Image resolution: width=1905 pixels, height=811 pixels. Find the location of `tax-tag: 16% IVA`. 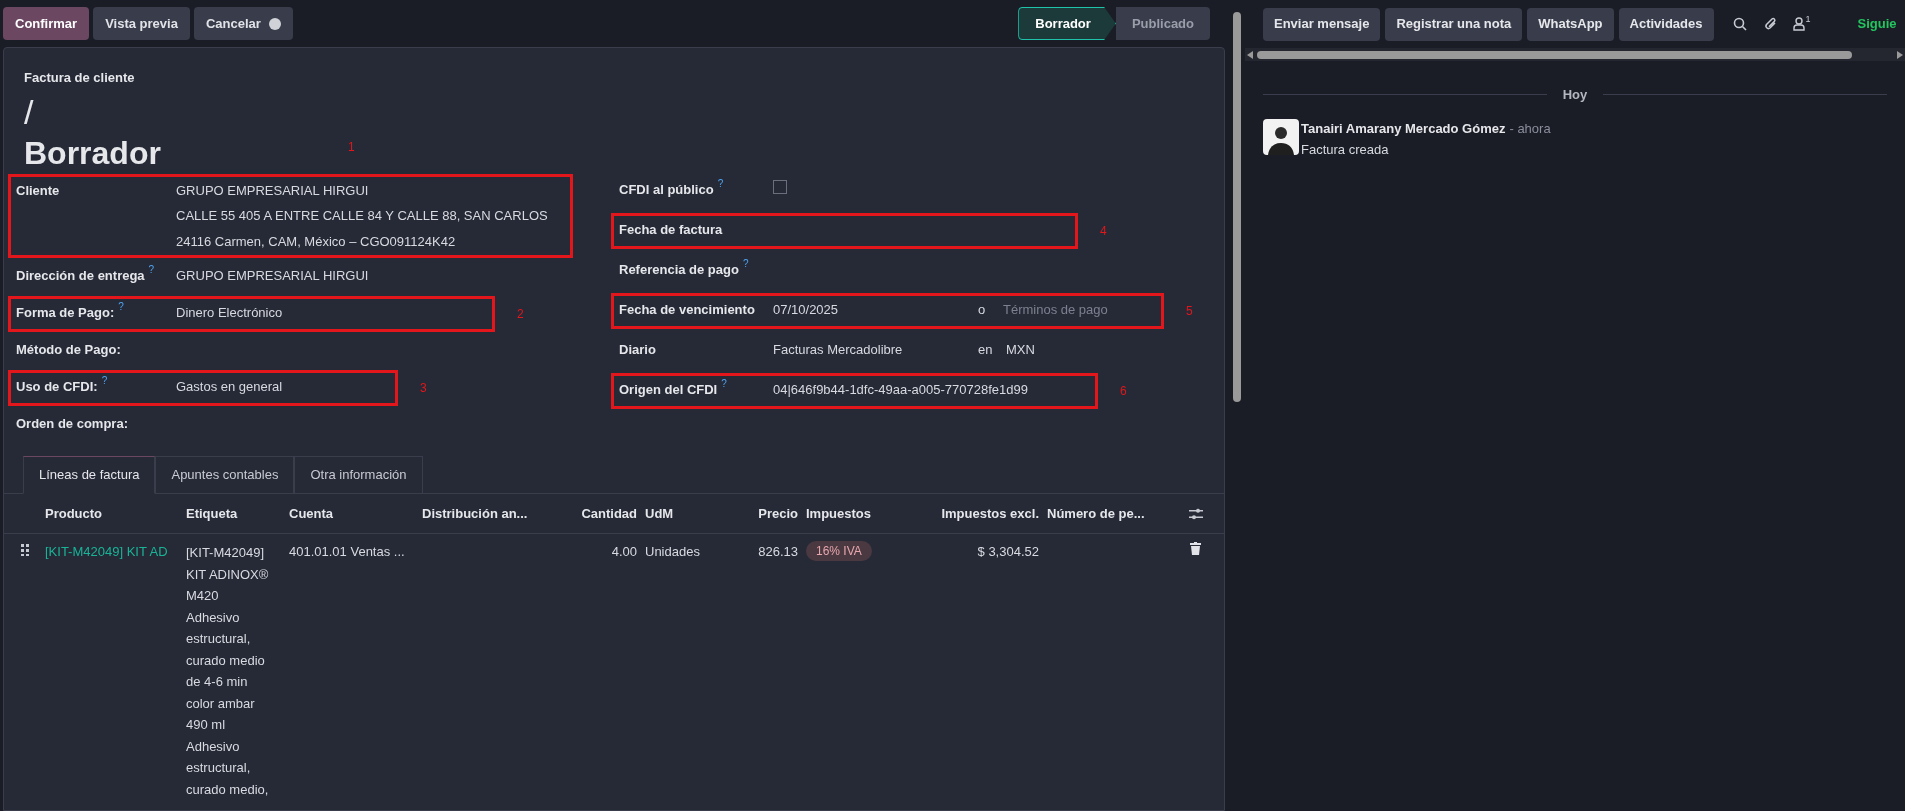

tax-tag: 16% IVA is located at coordinates (839, 551).